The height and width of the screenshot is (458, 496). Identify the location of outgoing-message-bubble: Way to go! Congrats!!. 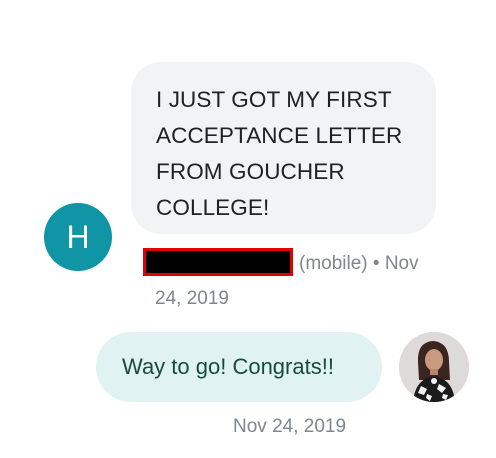
(239, 367).